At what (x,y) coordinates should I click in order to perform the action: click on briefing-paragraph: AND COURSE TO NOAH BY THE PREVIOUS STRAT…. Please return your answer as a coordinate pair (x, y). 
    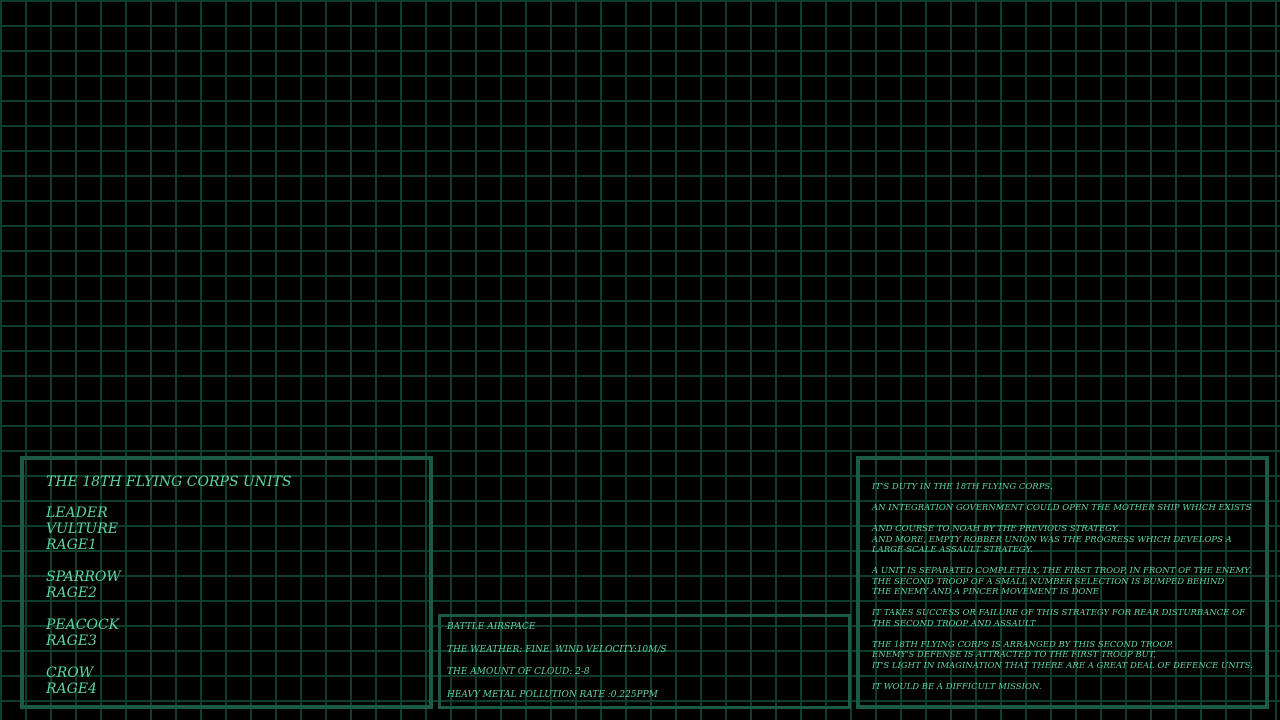
    Looking at the image, I should click on (1065, 540).